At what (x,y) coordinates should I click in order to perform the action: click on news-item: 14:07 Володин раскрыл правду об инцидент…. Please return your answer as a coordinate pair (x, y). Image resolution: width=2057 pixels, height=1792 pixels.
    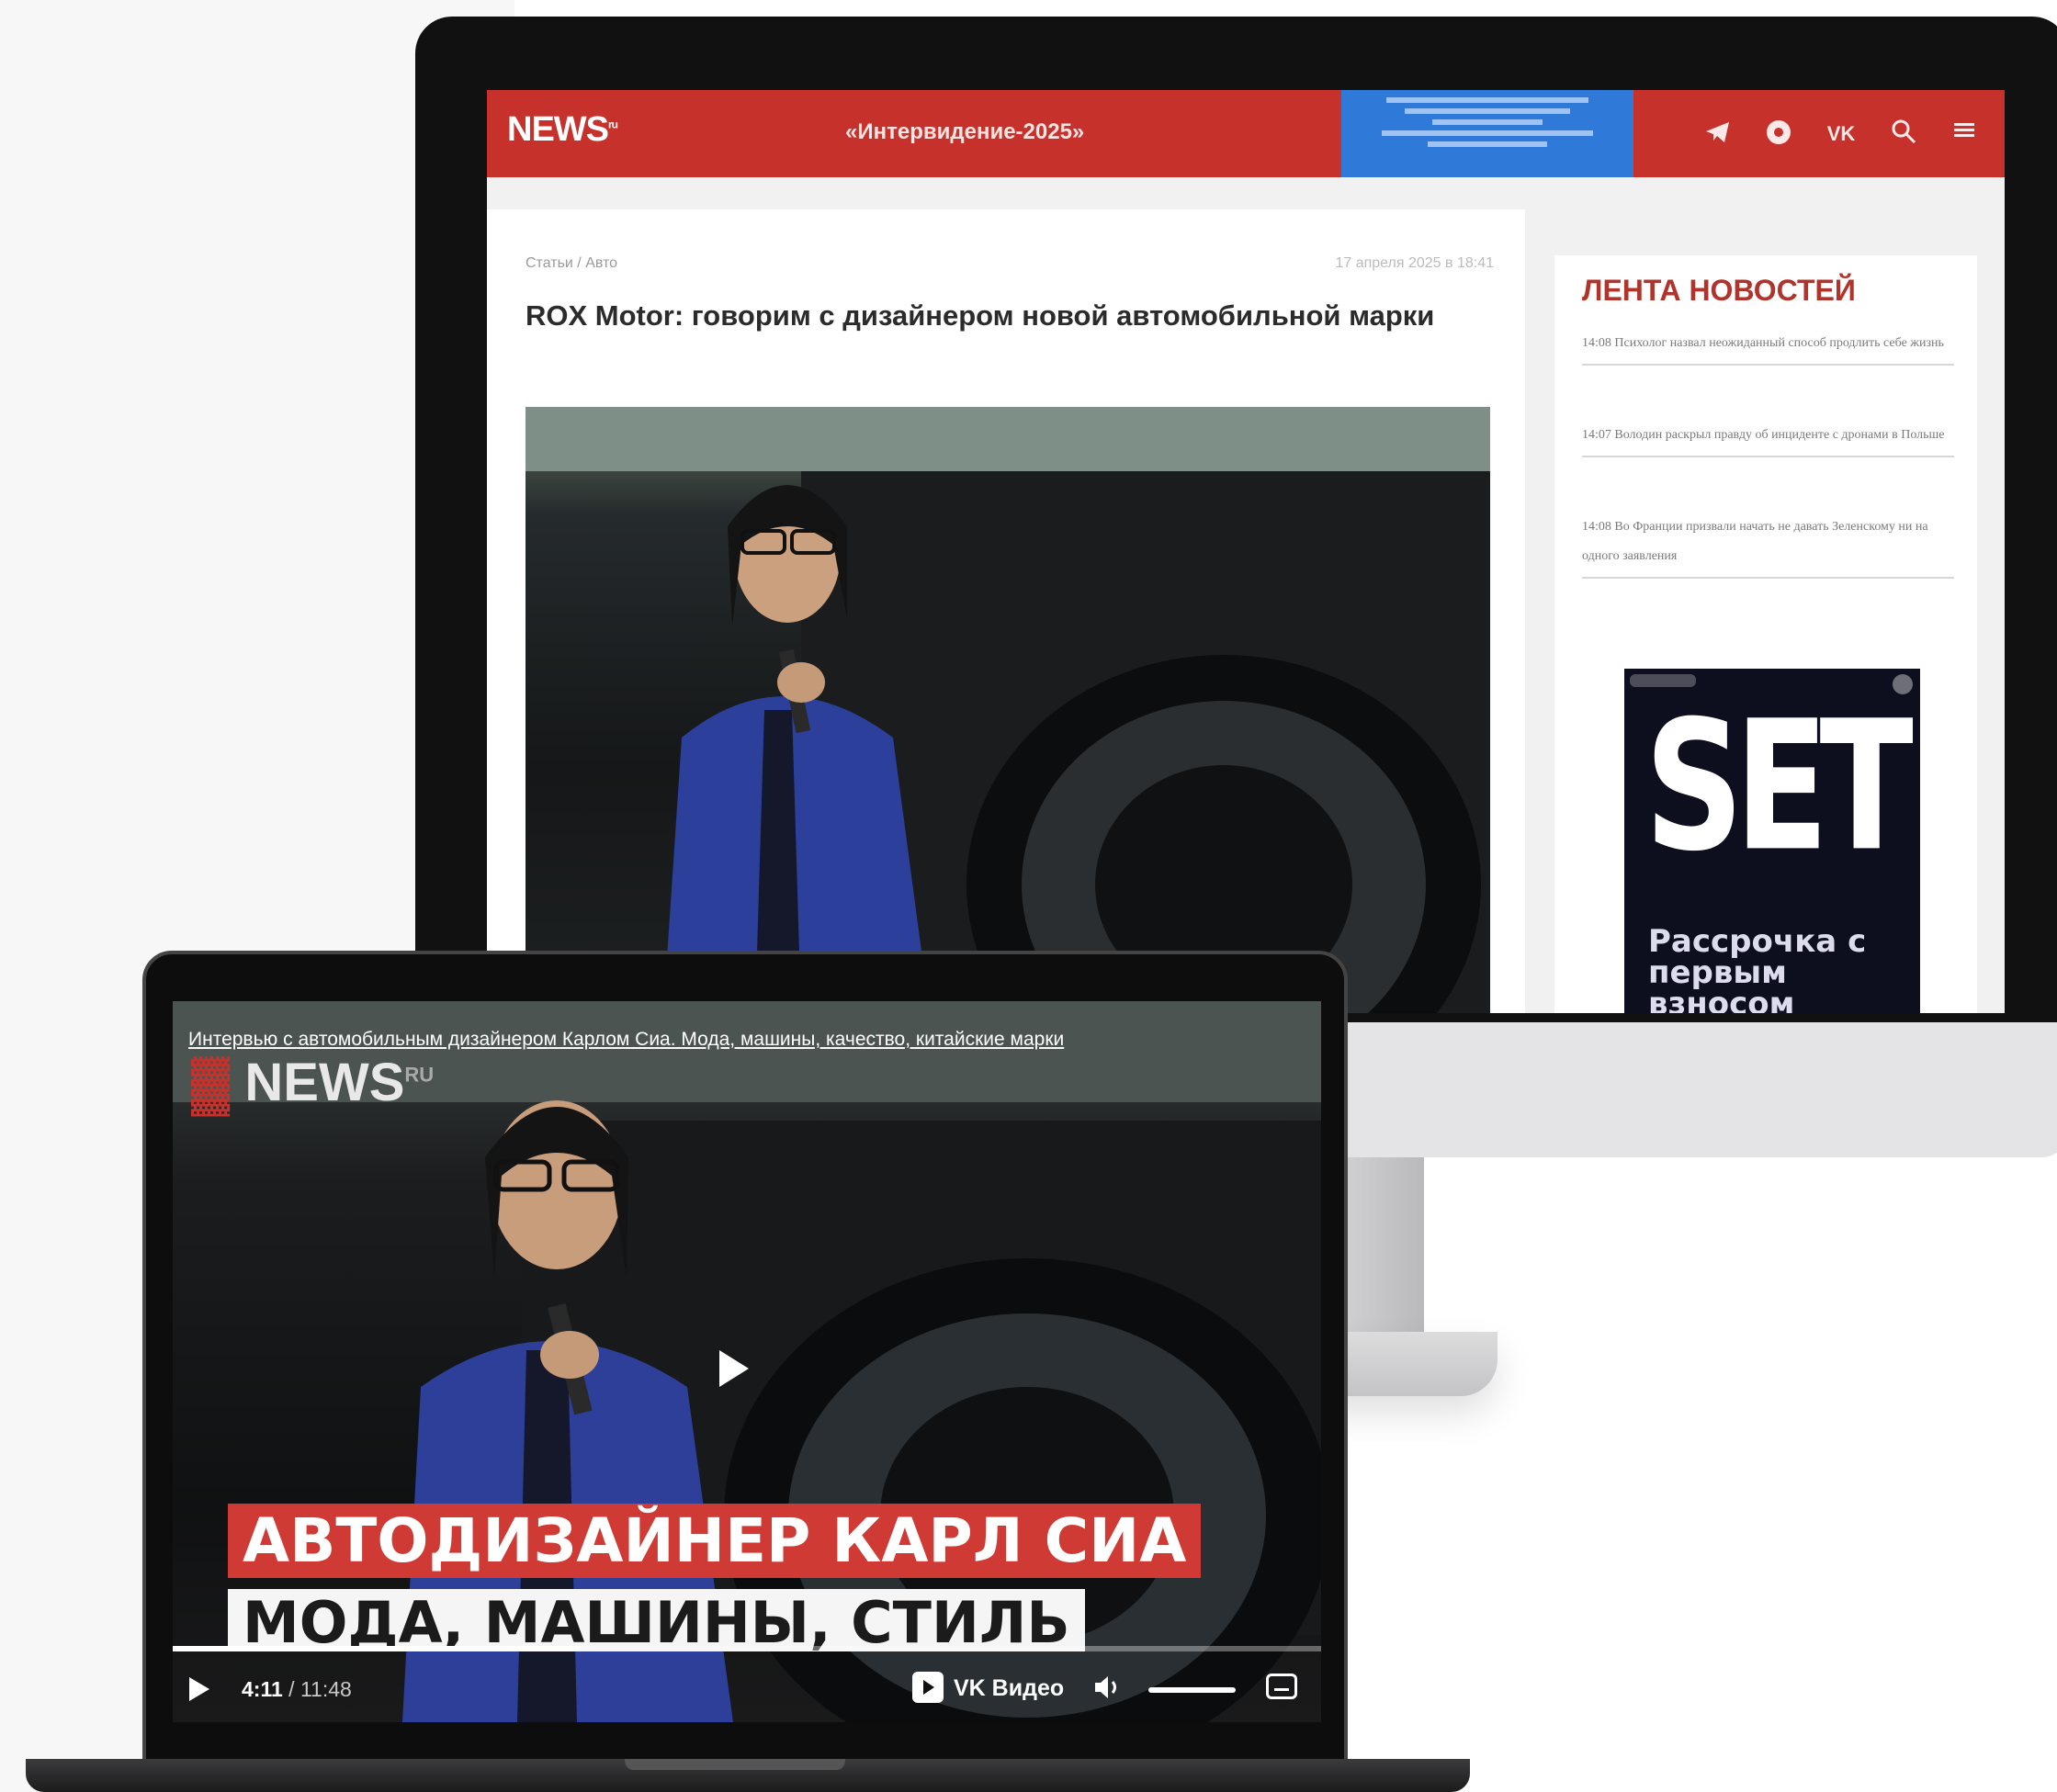
    Looking at the image, I should click on (1768, 439).